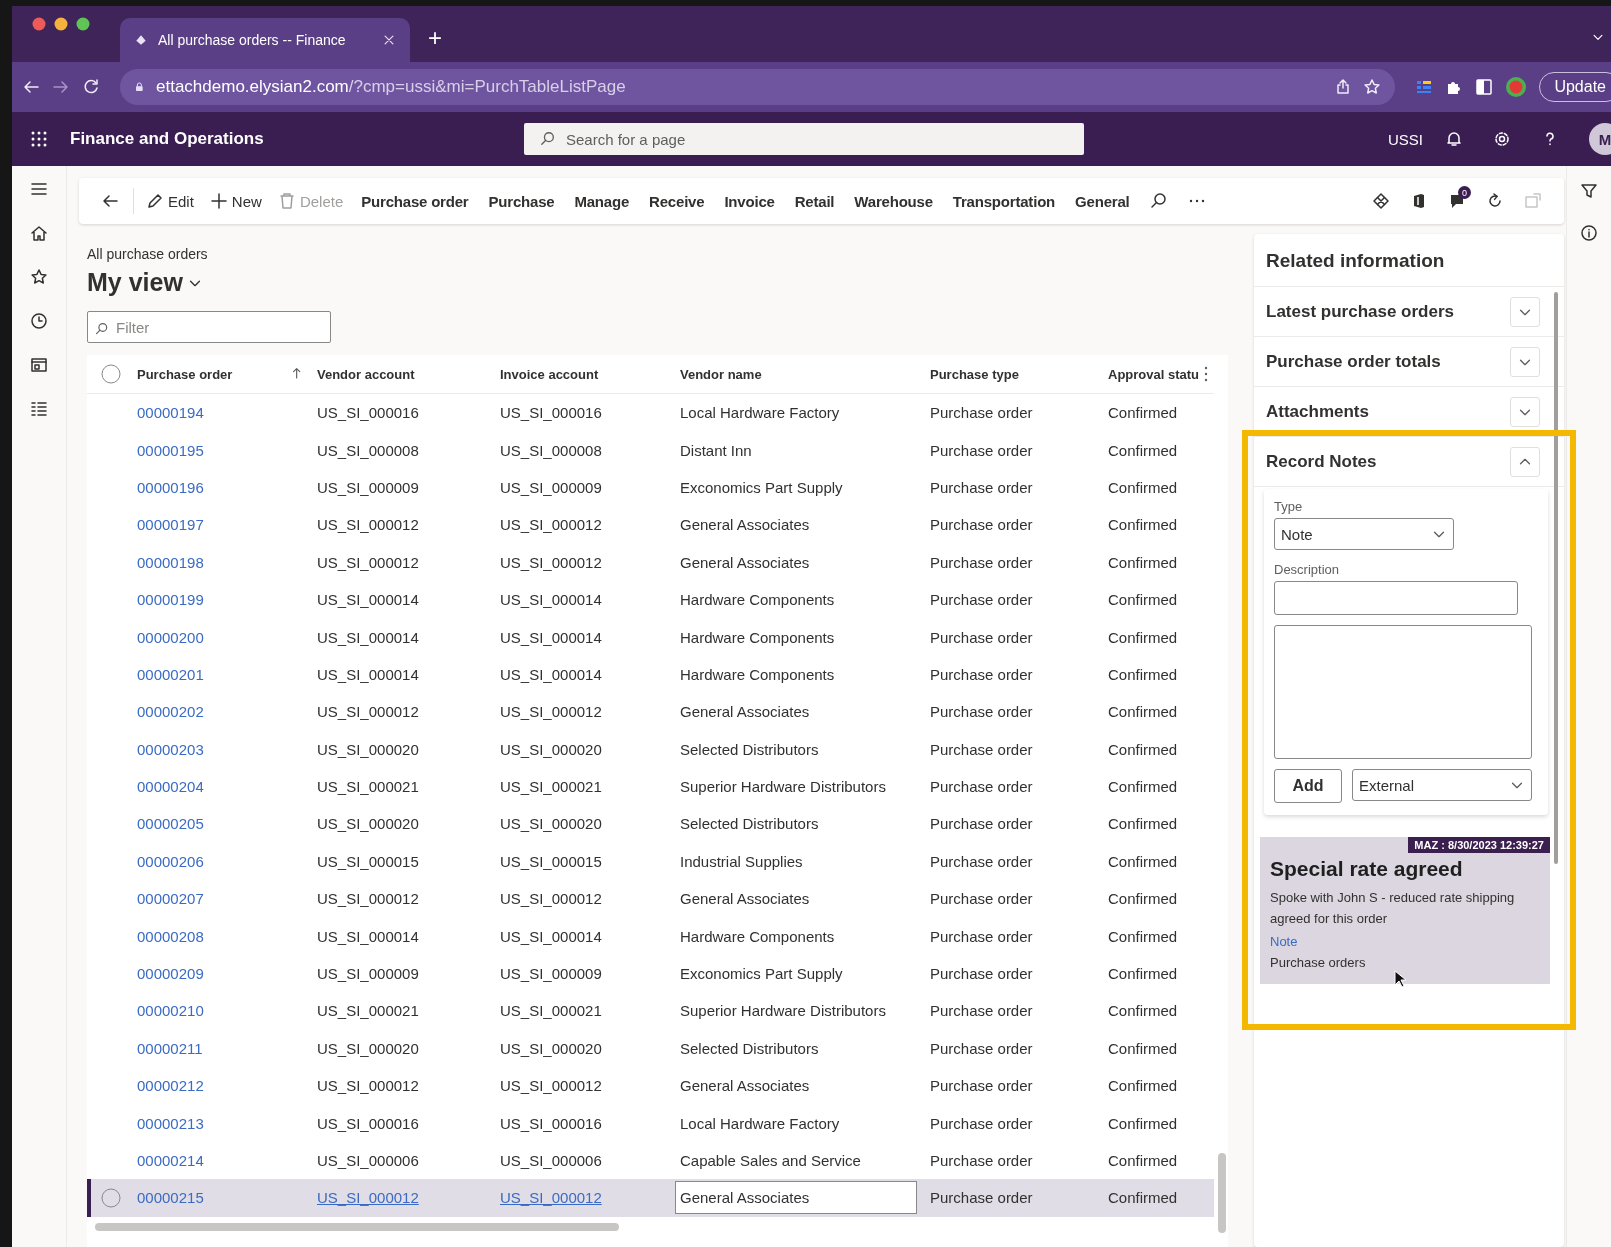 The image size is (1611, 1247). I want to click on app-launcher-icon, so click(39, 139).